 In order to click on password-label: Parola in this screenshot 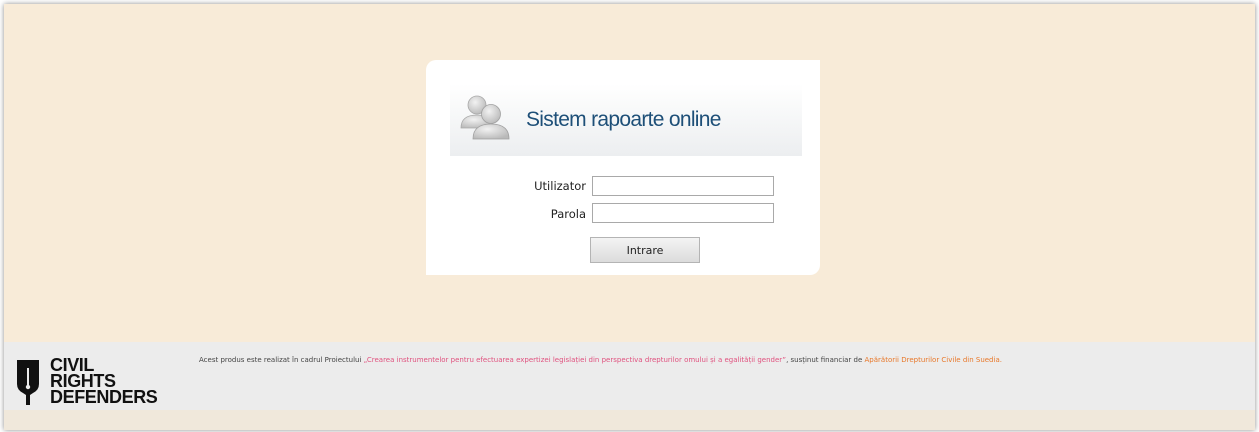, I will do `click(568, 214)`.